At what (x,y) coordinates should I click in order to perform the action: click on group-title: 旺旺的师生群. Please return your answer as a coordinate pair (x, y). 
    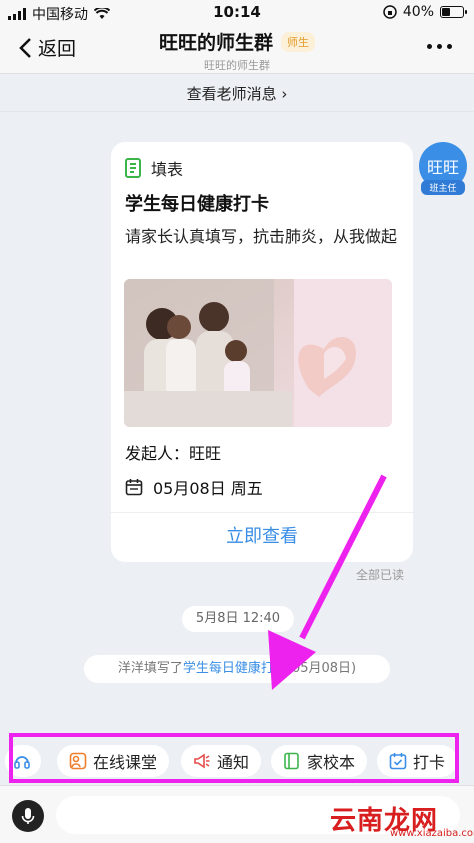
    Looking at the image, I should click on (215, 43).